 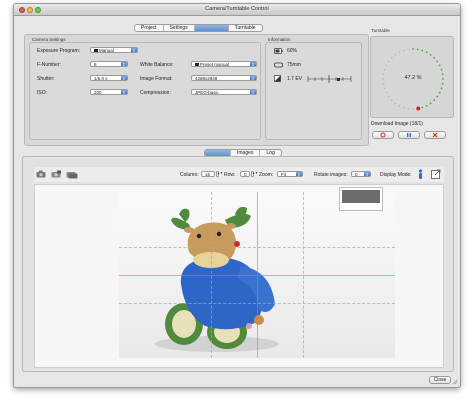 I want to click on window-title: Camera/Turntable Control, so click(x=237, y=9).